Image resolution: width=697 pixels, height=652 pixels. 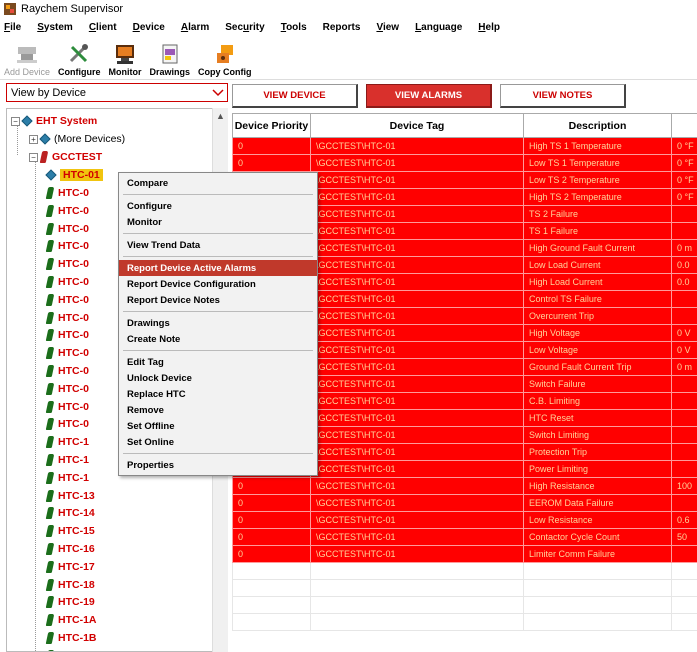 I want to click on context-menu-item: Configure, so click(x=218, y=206).